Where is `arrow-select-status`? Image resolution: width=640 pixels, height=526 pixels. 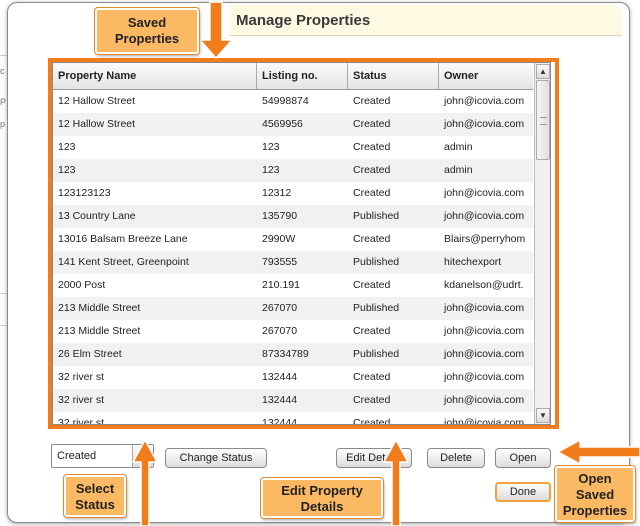 arrow-select-status is located at coordinates (145, 482).